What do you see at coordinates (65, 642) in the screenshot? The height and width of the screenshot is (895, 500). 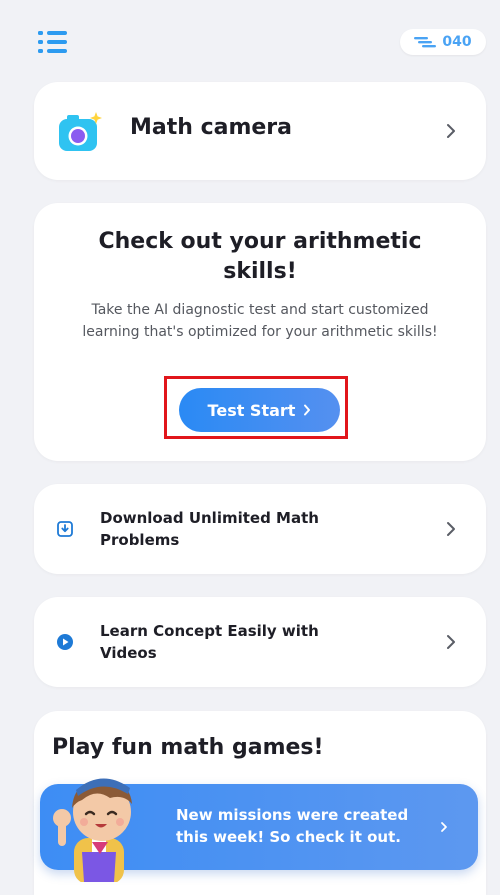 I see `play-icon` at bounding box center [65, 642].